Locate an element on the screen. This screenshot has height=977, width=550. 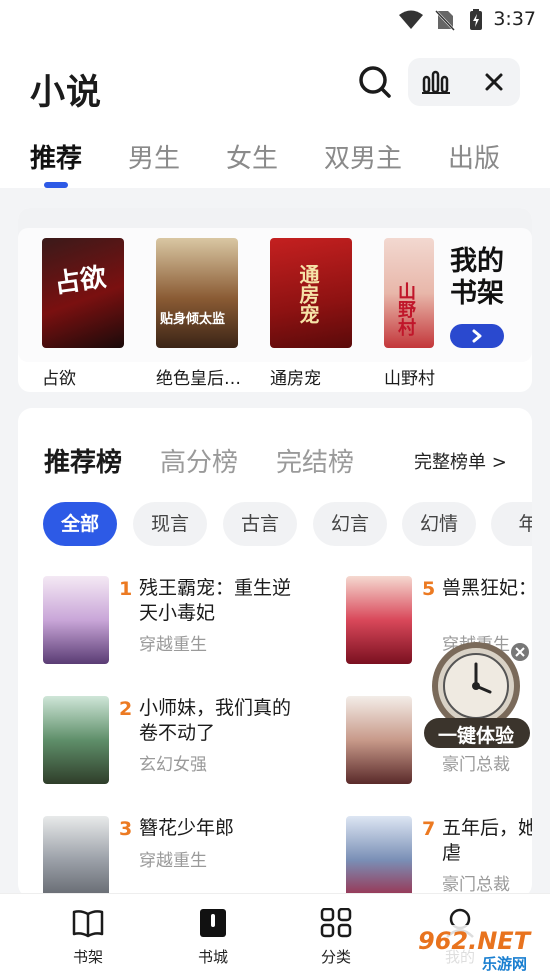
tab-male: 男生 is located at coordinates (154, 156).